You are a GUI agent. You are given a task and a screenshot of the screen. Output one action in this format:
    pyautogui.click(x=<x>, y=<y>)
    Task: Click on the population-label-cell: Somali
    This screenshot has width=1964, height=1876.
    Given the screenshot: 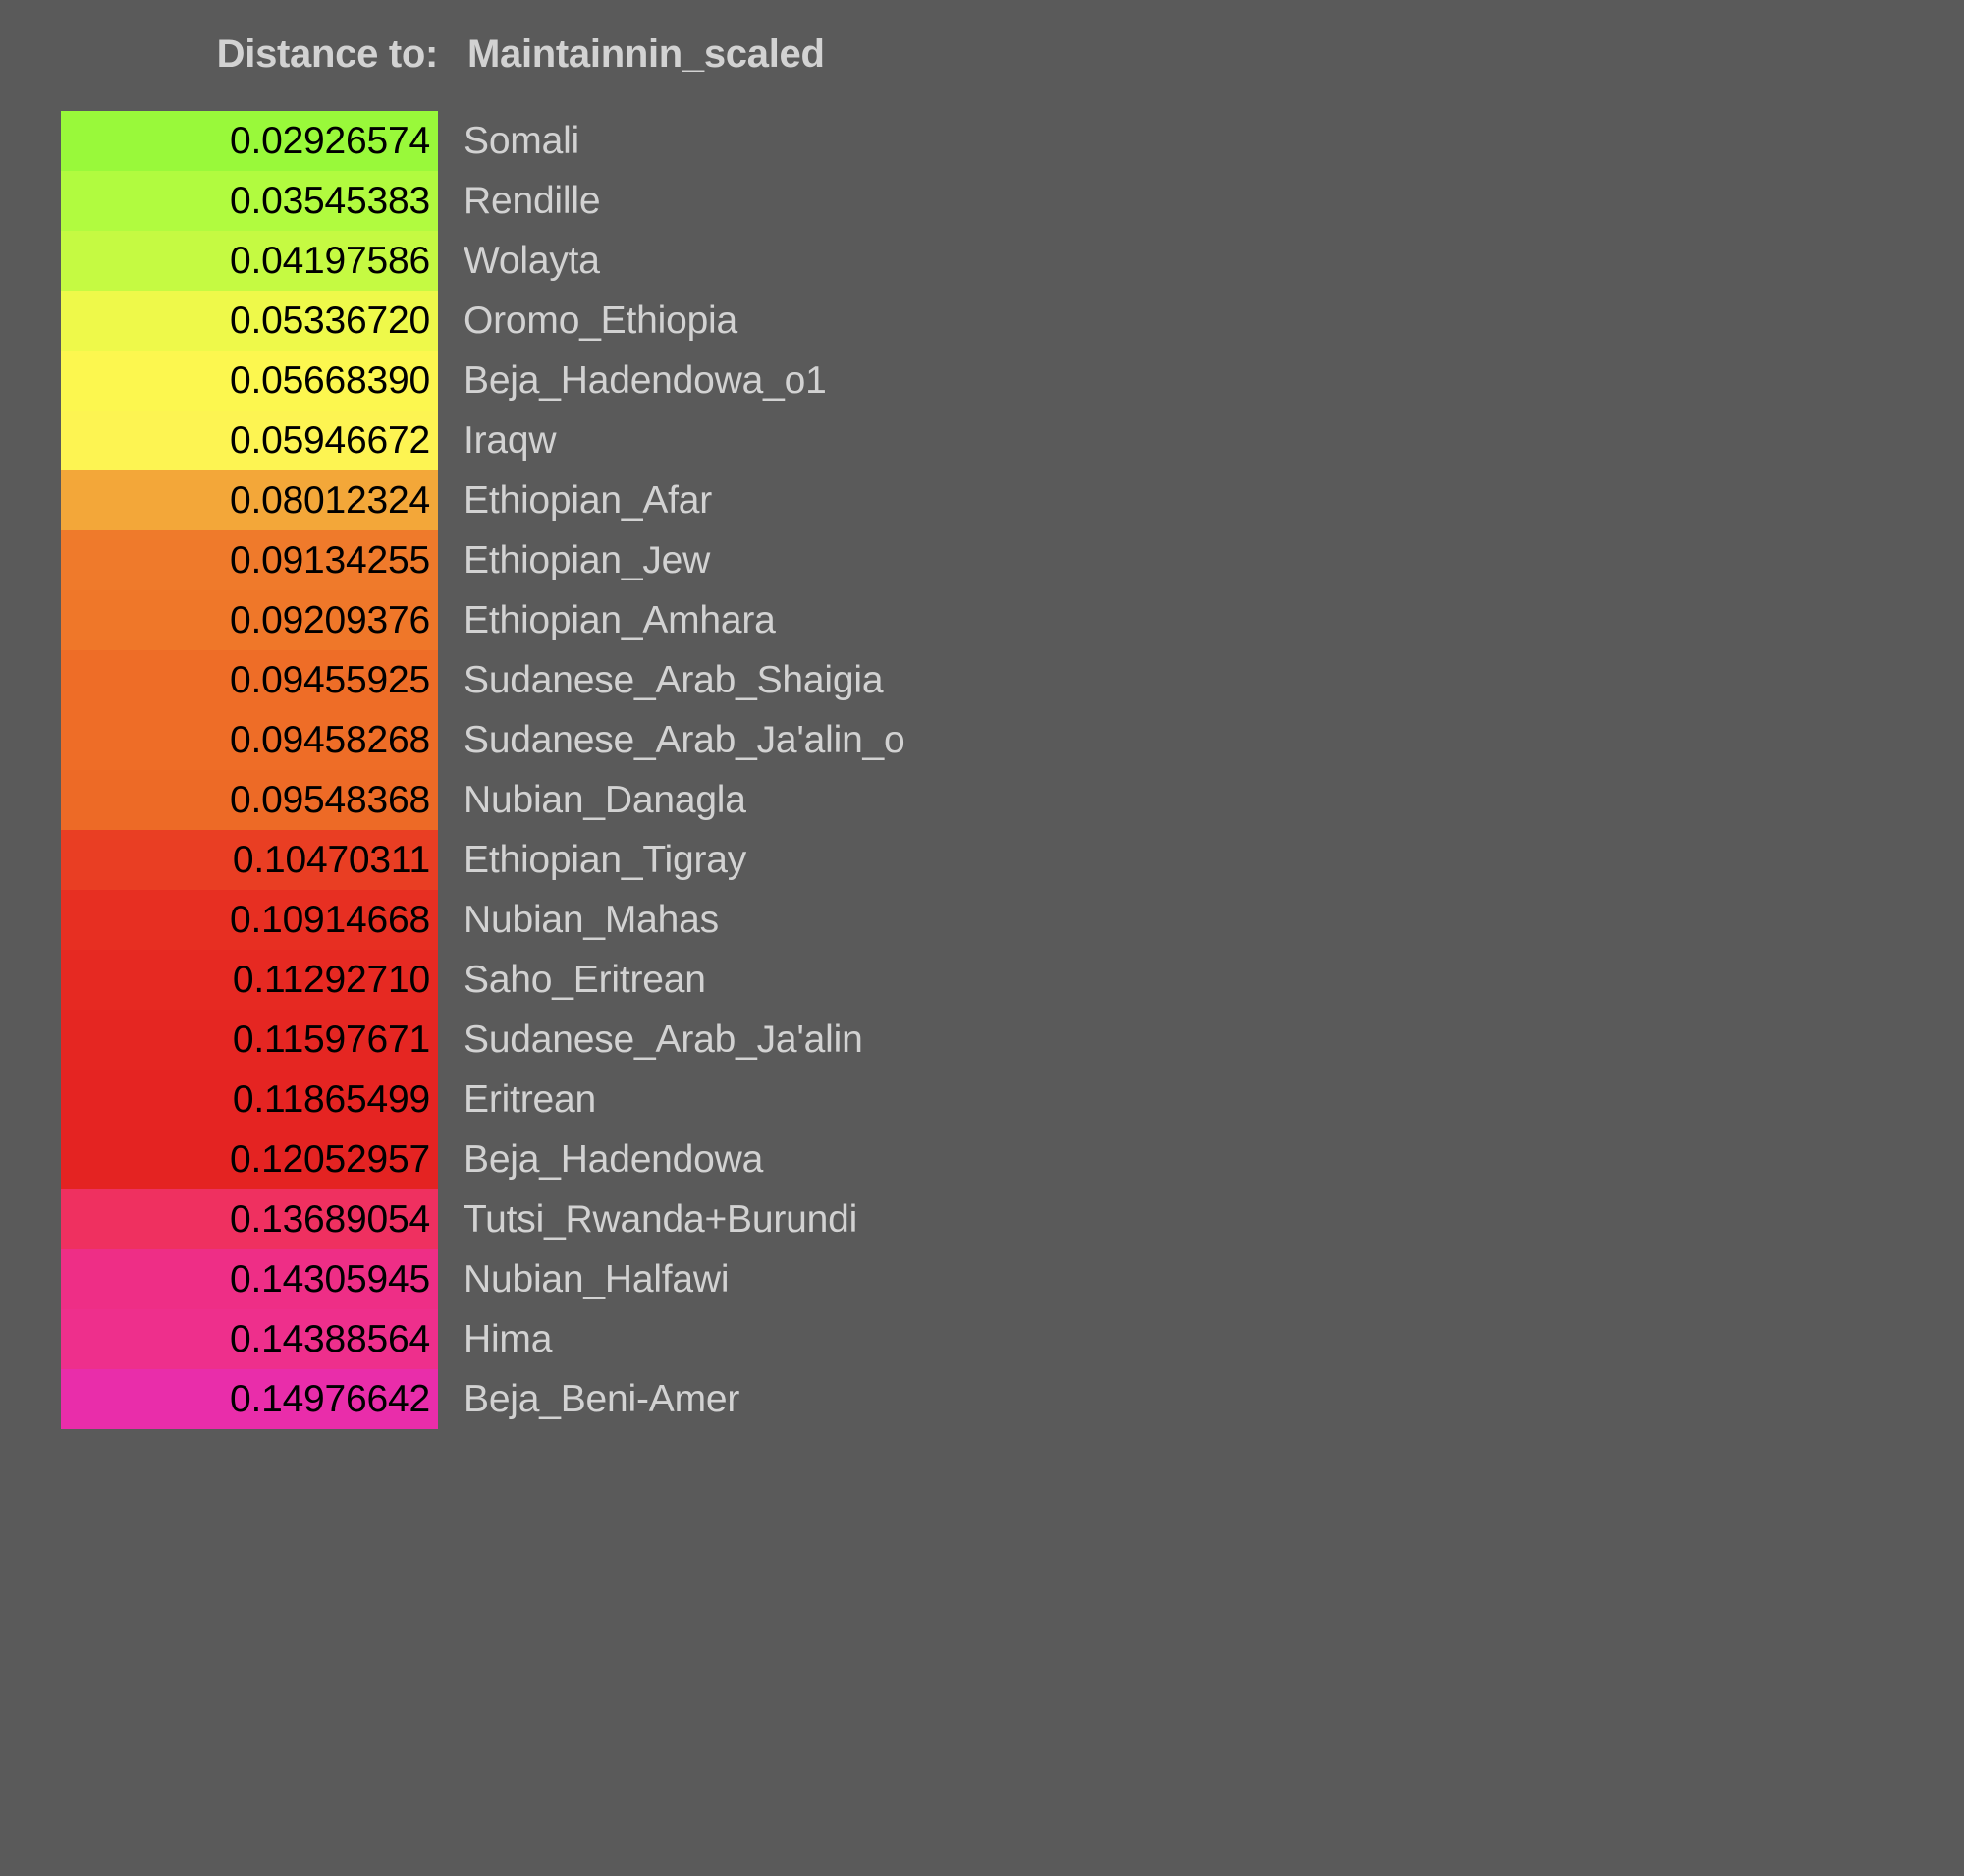 What is the action you would take?
    pyautogui.click(x=522, y=140)
    